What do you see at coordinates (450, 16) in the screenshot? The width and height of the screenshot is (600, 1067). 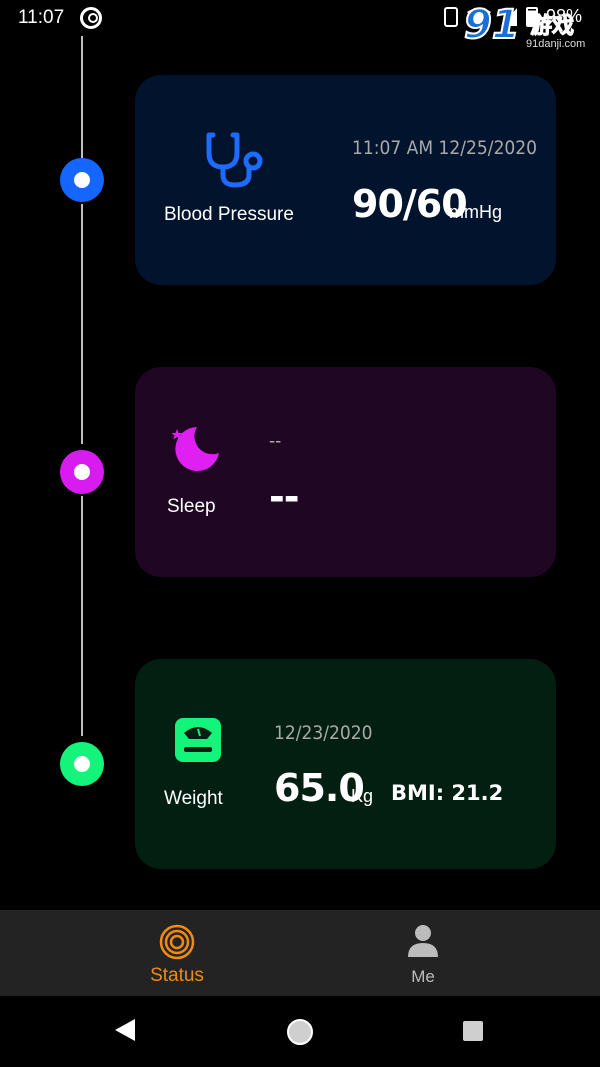 I see `vibrate-icon` at bounding box center [450, 16].